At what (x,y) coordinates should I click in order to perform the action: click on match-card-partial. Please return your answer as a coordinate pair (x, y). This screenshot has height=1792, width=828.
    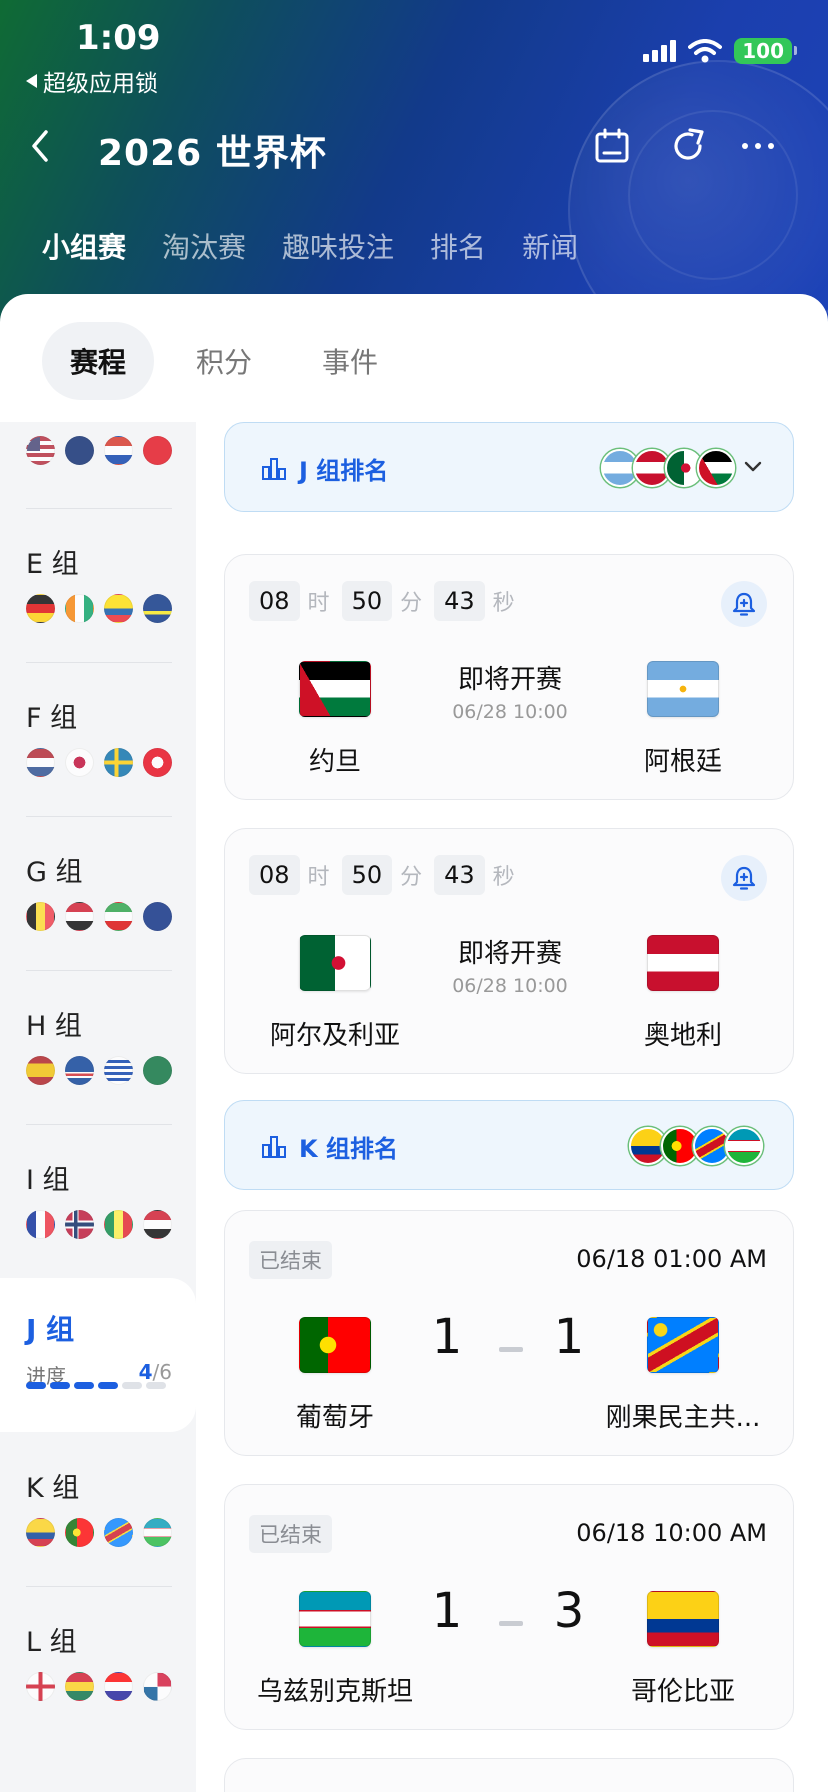
    Looking at the image, I should click on (509, 1775).